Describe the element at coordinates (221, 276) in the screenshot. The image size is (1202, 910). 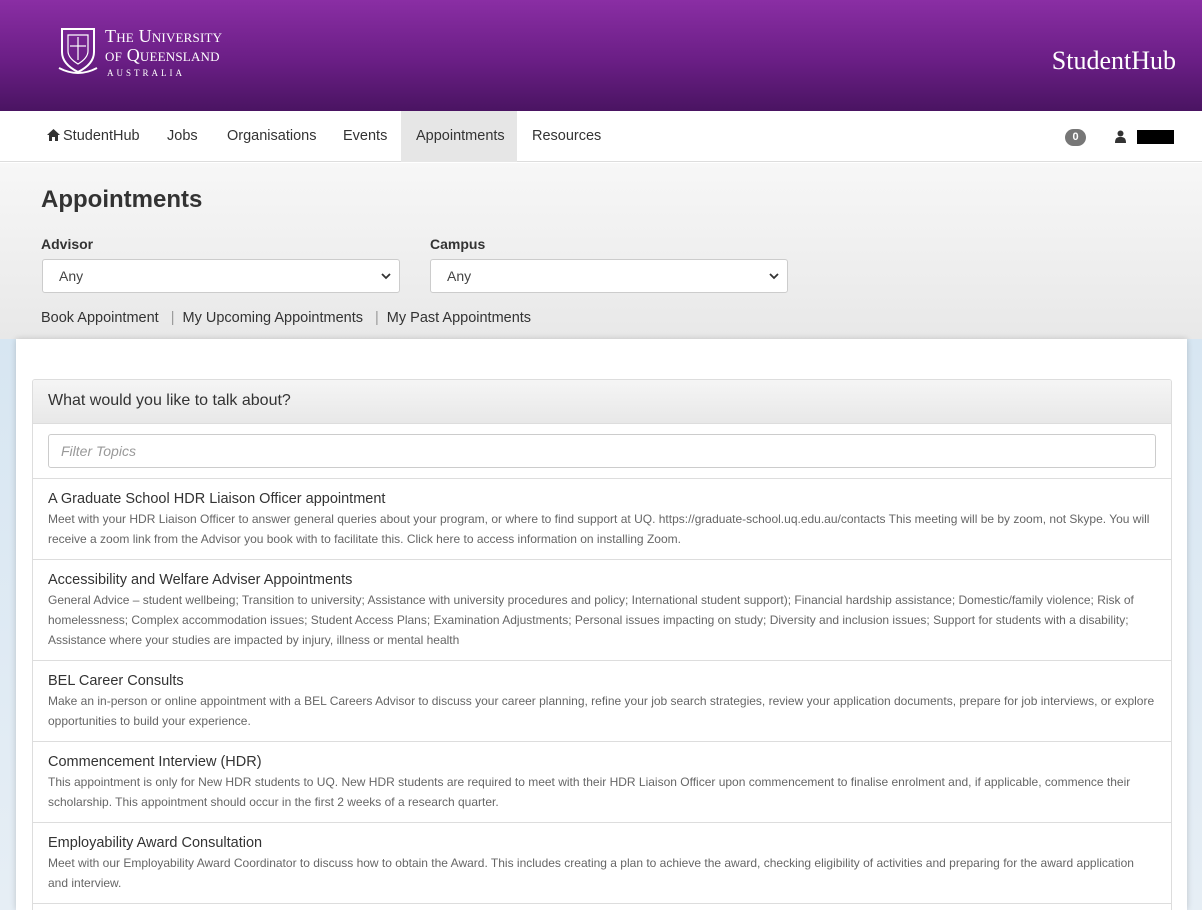
I see `advisor-select: Any` at that location.